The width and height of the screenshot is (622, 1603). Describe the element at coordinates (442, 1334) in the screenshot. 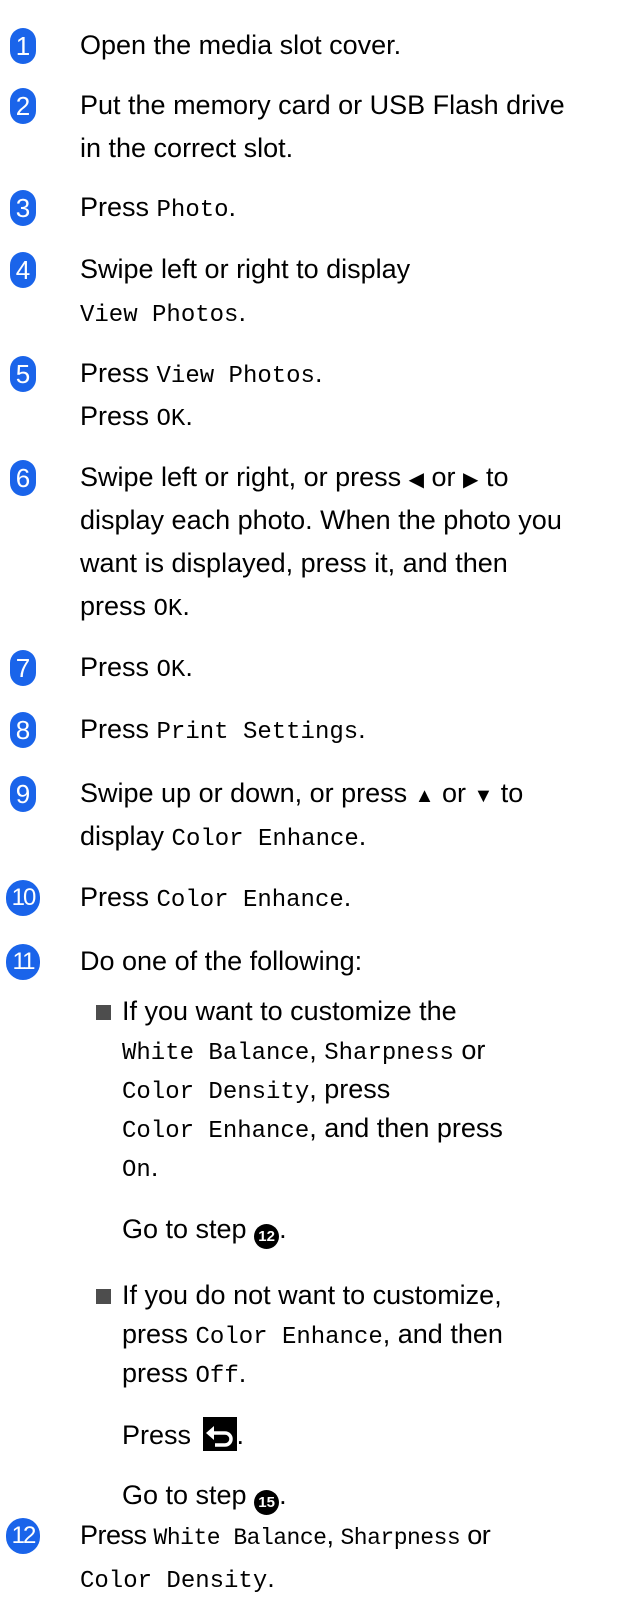

I see `text-fragment: , and then` at that location.